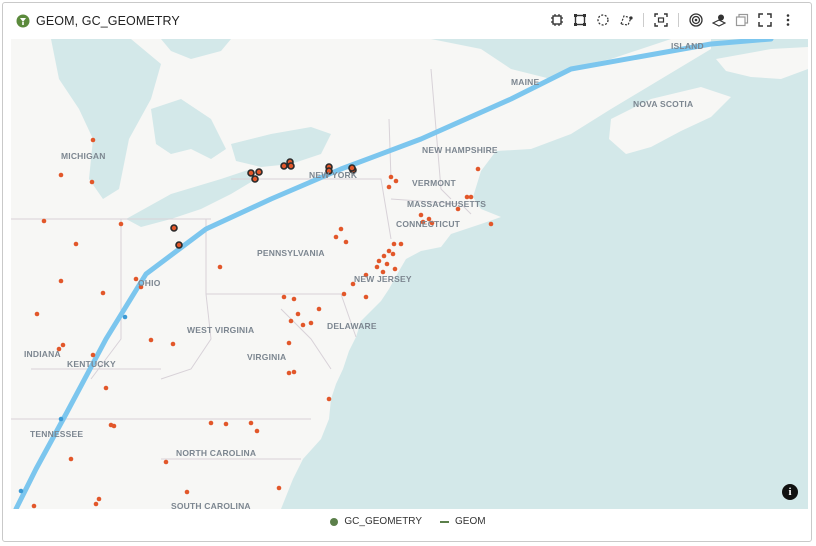 This screenshot has height=546, width=816. What do you see at coordinates (447, 204) in the screenshot?
I see `label-massachusetts: MASSACHUSETTS` at bounding box center [447, 204].